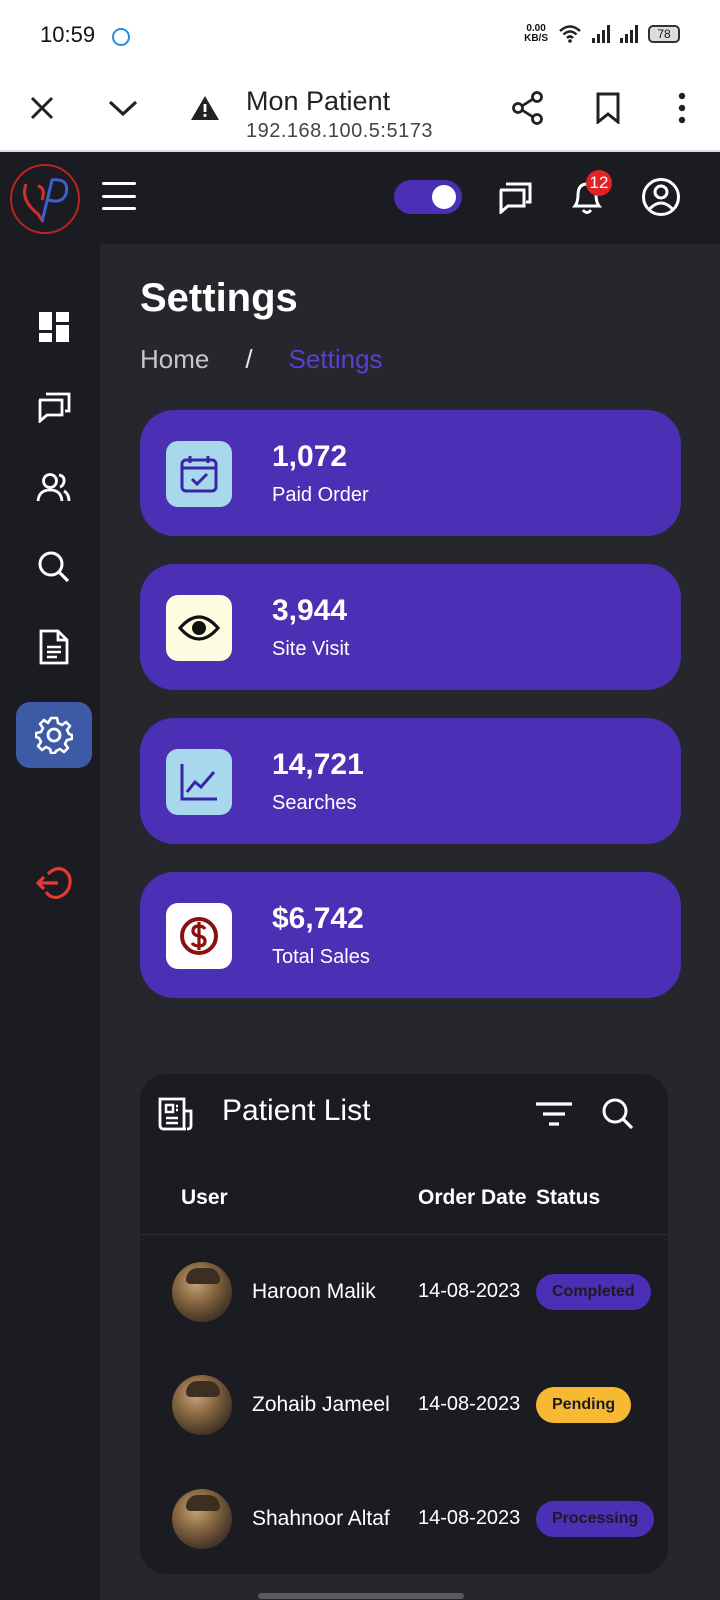 This screenshot has width=720, height=1600. I want to click on column-header-user: User, so click(204, 1198).